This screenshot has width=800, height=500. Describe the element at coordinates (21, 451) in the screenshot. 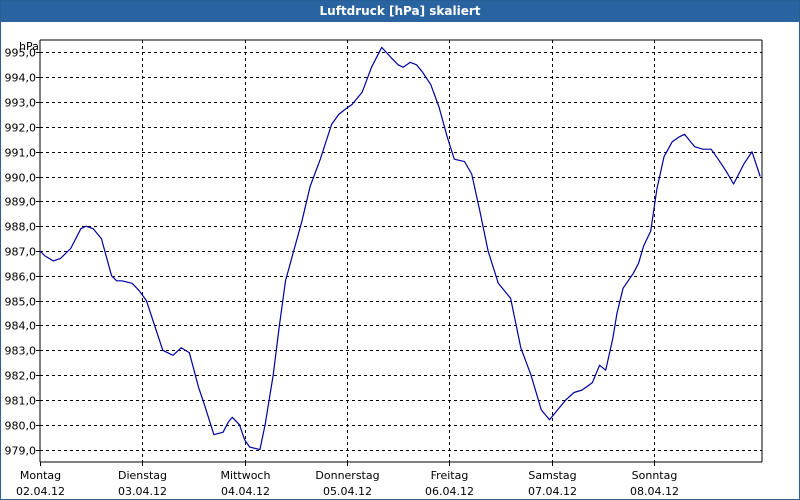

I see `y-tick-label: 979,0` at that location.